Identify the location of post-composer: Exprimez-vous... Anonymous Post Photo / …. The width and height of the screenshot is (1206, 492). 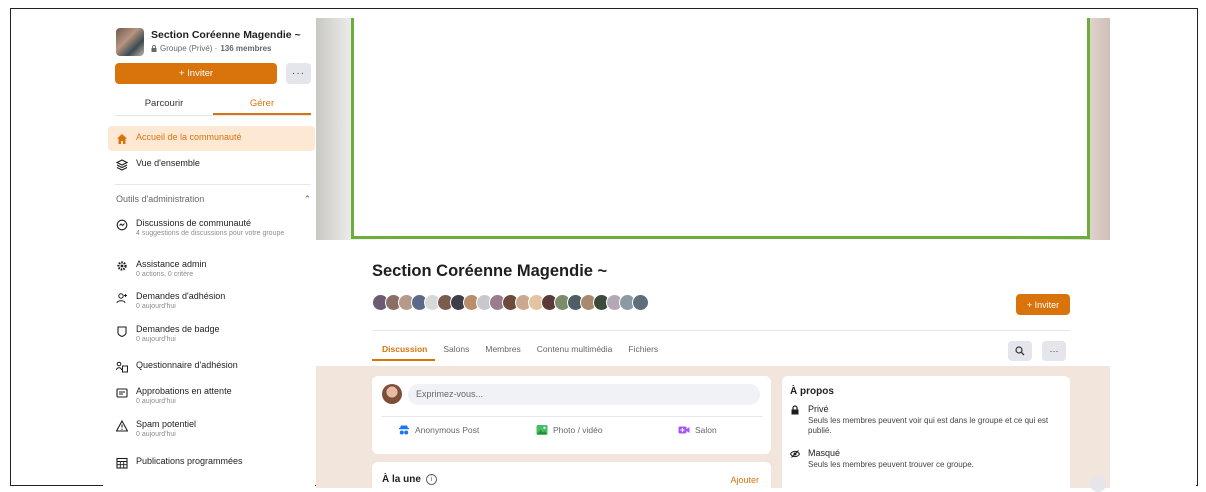
(571, 415).